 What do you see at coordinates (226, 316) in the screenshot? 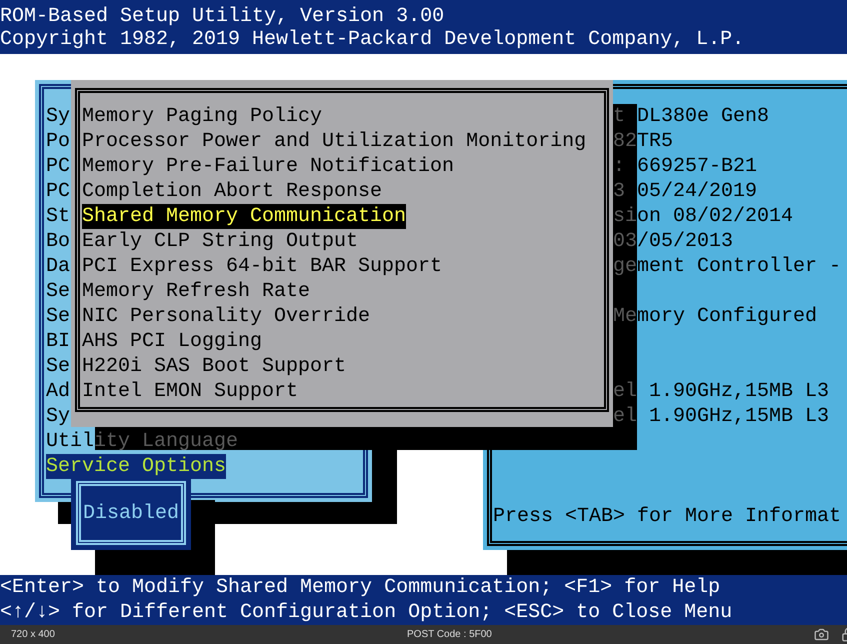
I see `option-item: NIC Personality Override` at bounding box center [226, 316].